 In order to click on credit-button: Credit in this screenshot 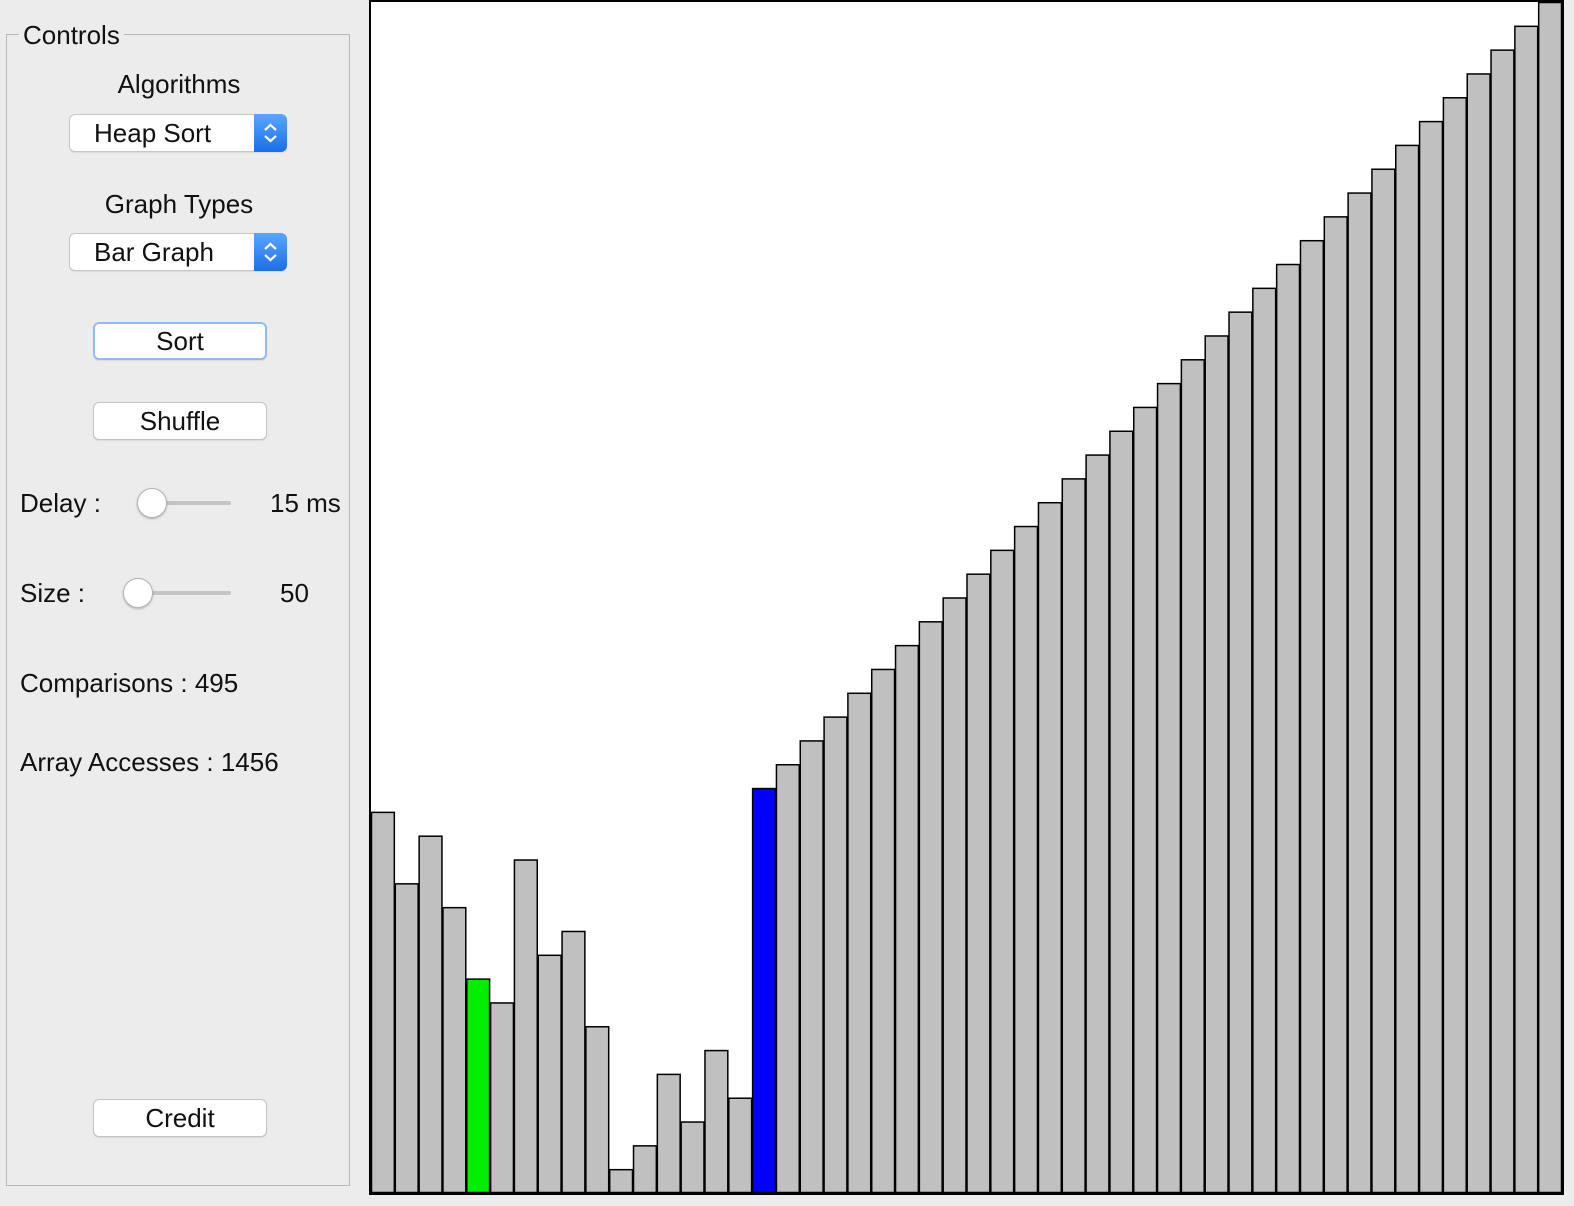, I will do `click(180, 1118)`.